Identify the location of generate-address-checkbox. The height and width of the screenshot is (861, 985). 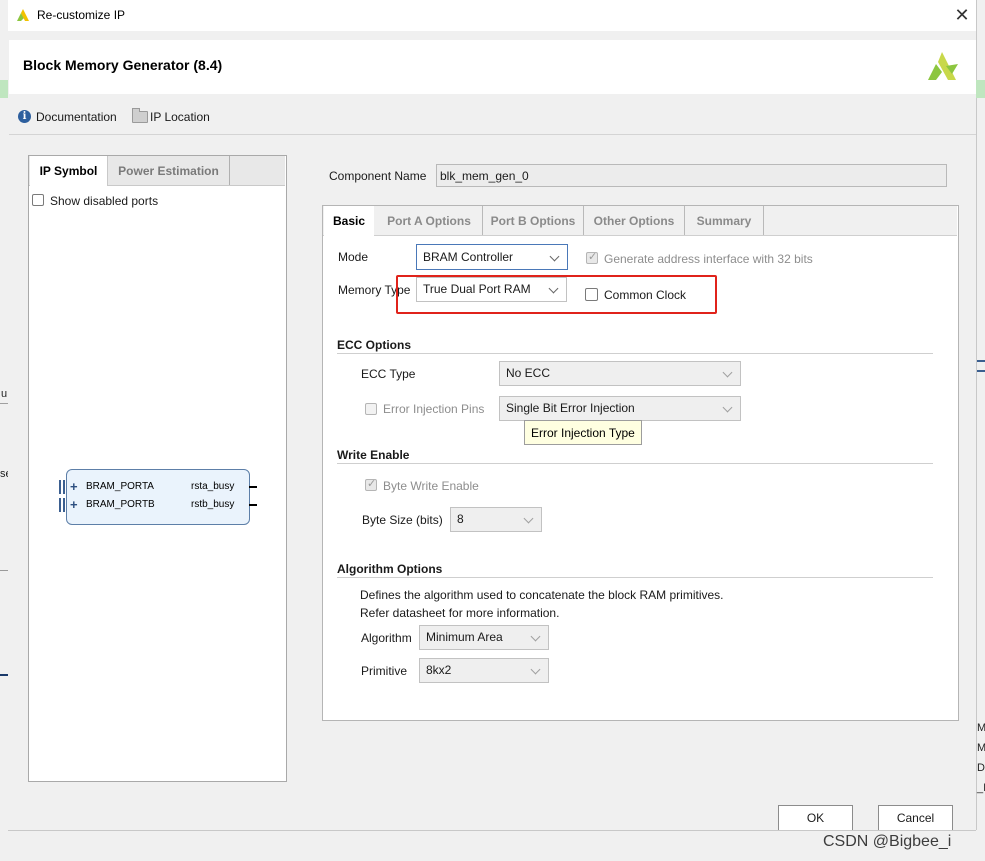
(592, 257).